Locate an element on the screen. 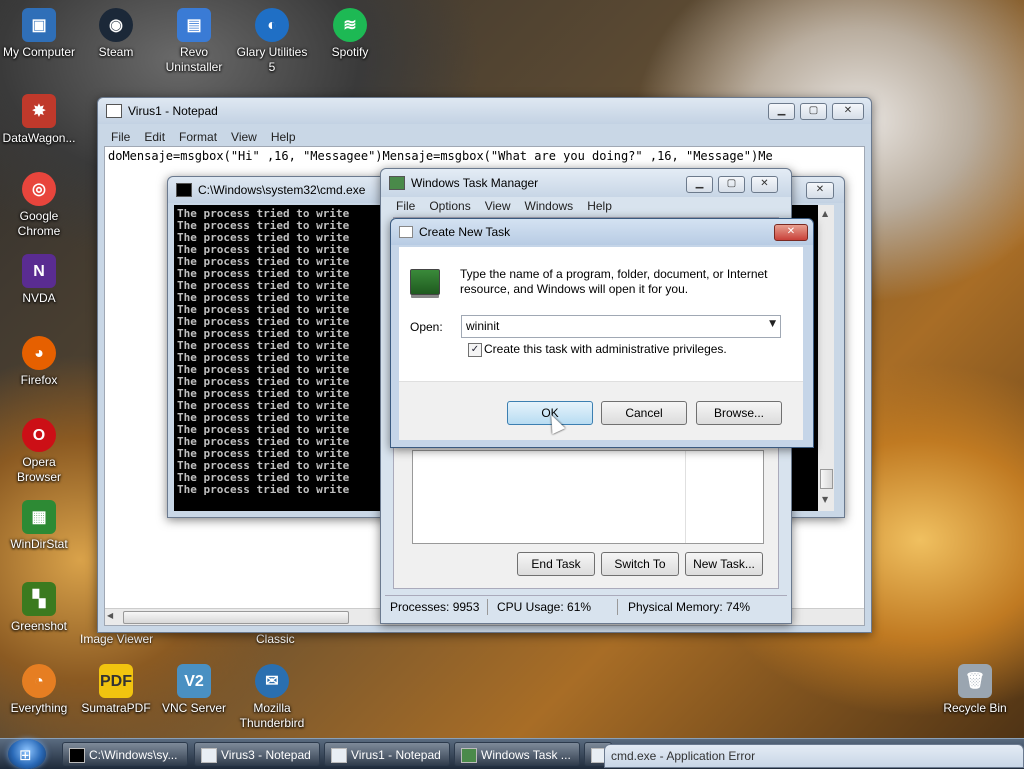 The width and height of the screenshot is (1024, 769). desktop-icon-opera: O Opera Browser is located at coordinates (39, 451).